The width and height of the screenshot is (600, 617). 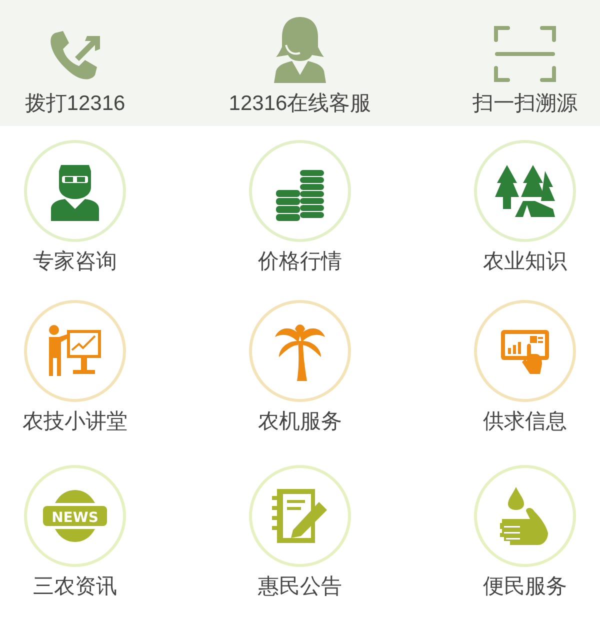 I want to click on service-tile: 惠民公告, so click(x=300, y=534).